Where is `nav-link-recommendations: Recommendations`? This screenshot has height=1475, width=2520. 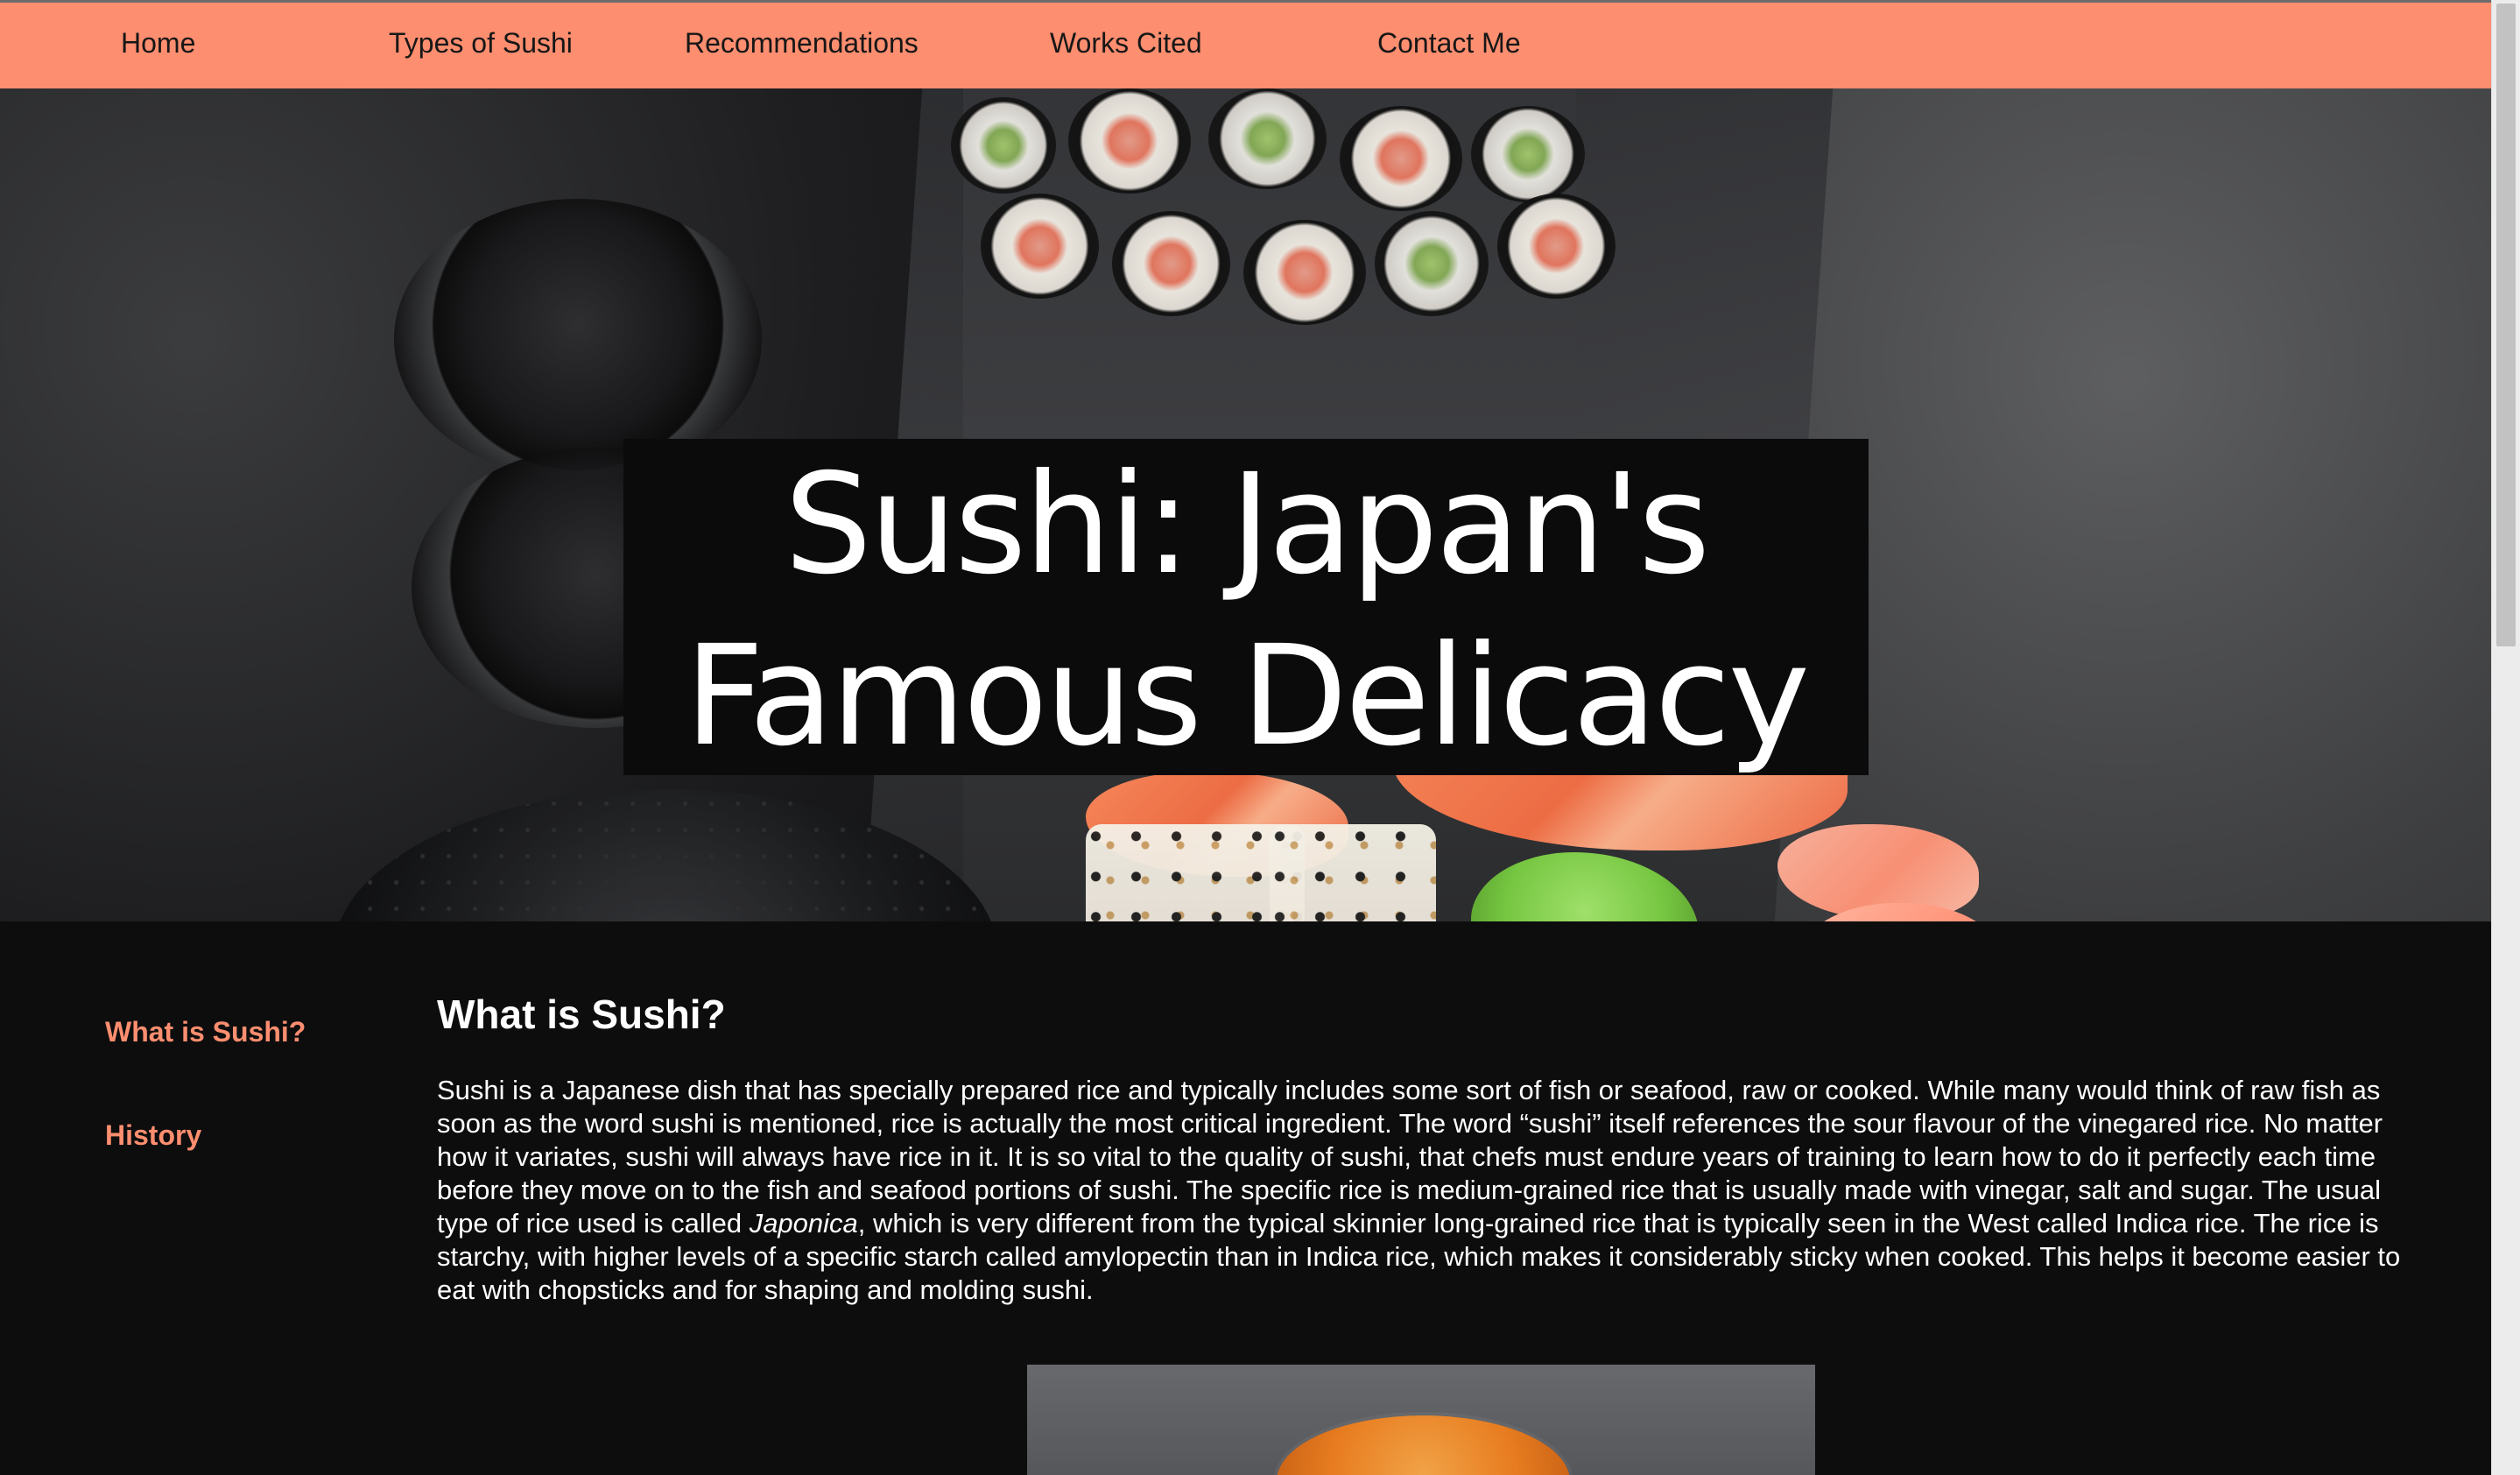 nav-link-recommendations: Recommendations is located at coordinates (802, 43).